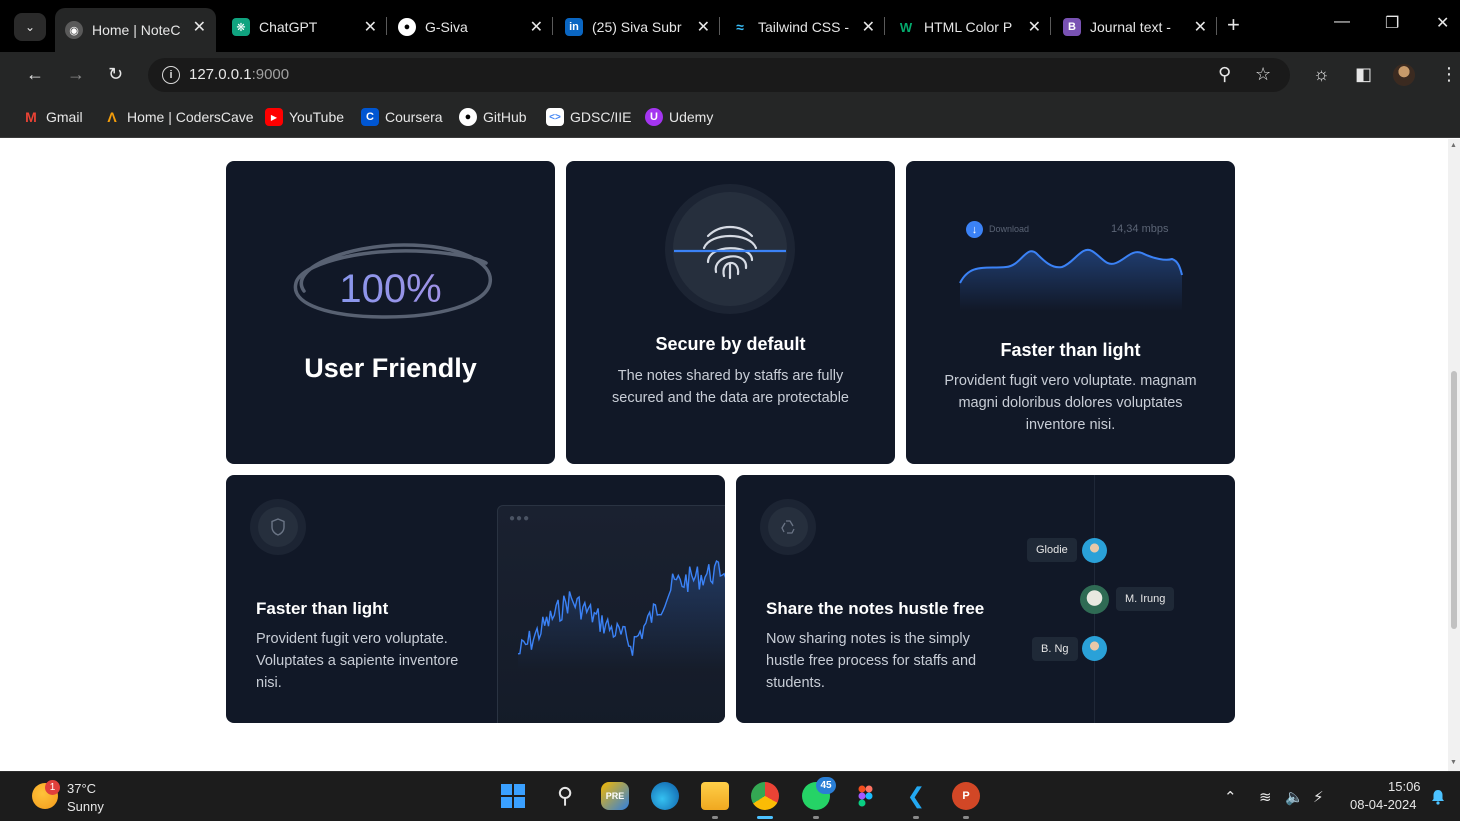 This screenshot has width=1460, height=821. What do you see at coordinates (1071, 279) in the screenshot?
I see `speed-wave-graph` at bounding box center [1071, 279].